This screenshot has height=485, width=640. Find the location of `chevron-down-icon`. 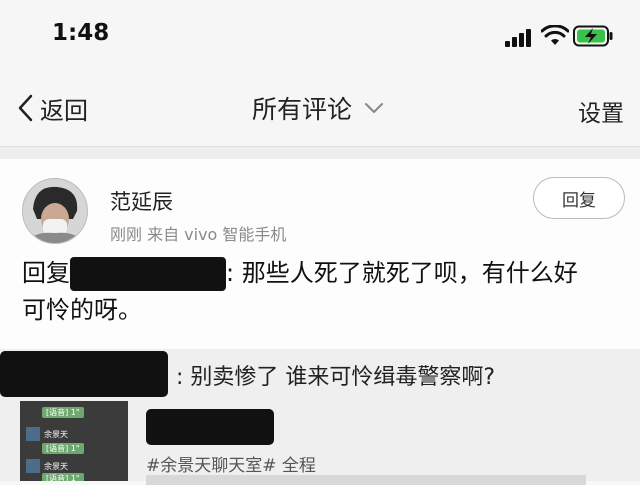

chevron-down-icon is located at coordinates (374, 108).